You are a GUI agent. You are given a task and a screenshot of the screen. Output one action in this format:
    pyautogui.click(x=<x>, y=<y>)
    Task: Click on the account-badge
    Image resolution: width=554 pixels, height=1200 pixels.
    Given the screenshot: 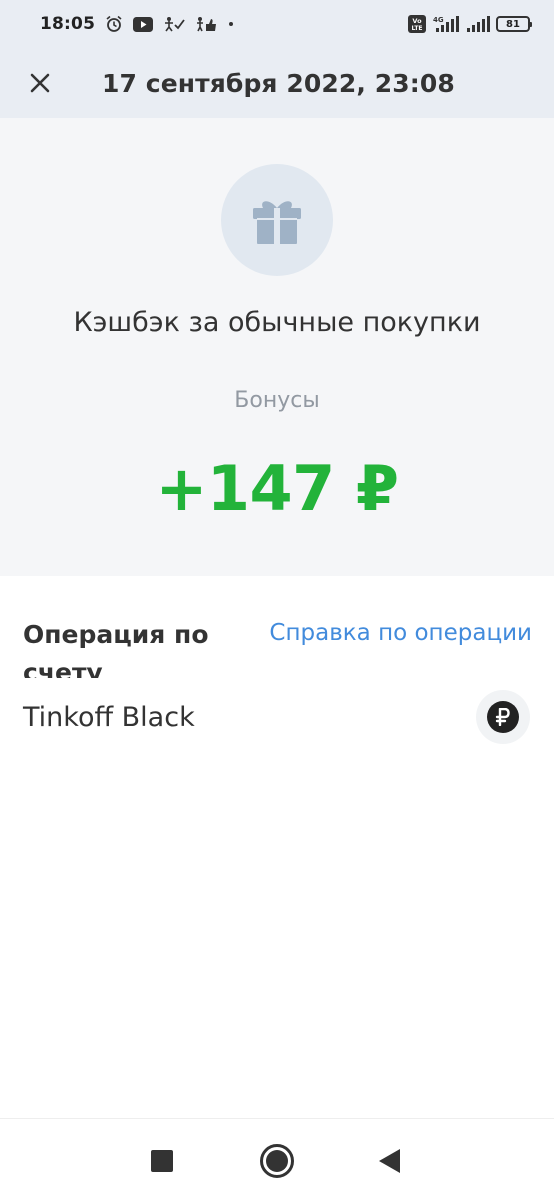 What is the action you would take?
    pyautogui.click(x=503, y=717)
    